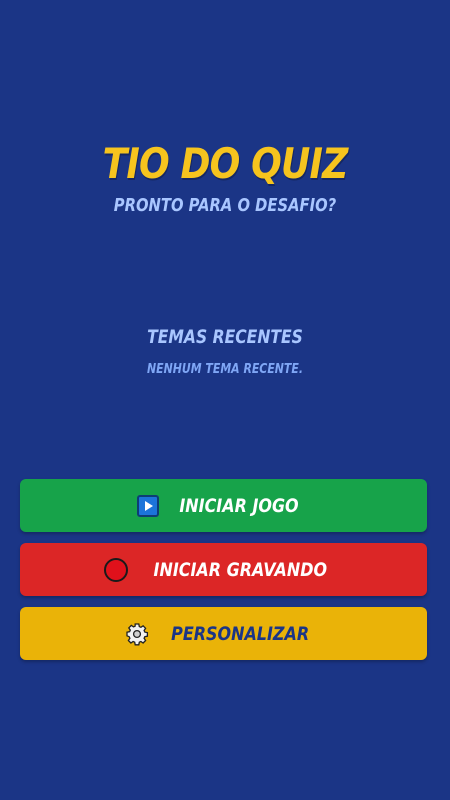 This screenshot has height=800, width=450. What do you see at coordinates (239, 505) in the screenshot?
I see `start-game-label: INICIAR JOGO` at bounding box center [239, 505].